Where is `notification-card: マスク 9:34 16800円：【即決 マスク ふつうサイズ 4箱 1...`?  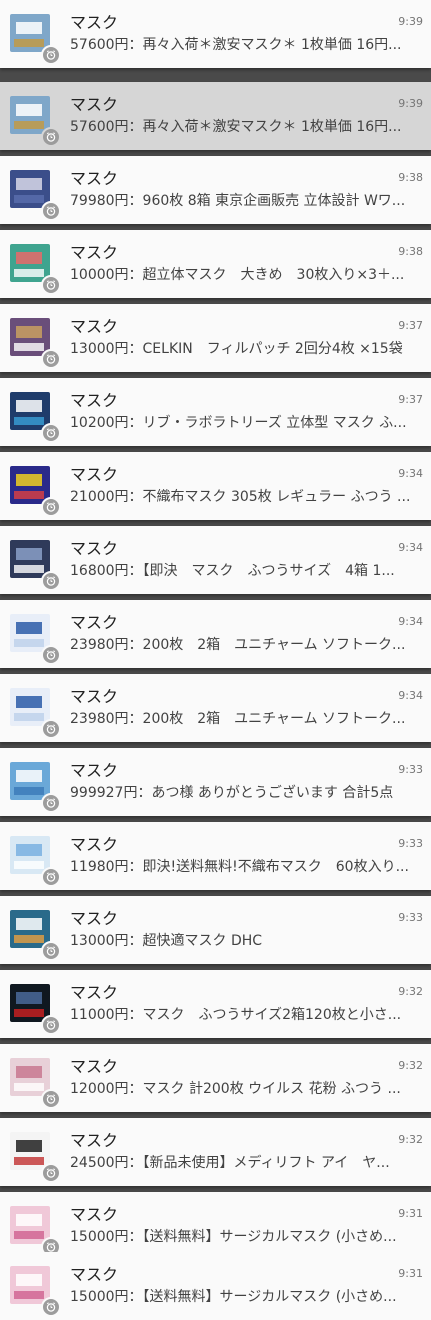
notification-card: マスク 9:34 16800円：【即決 マスク ふつうサイズ 4箱 1... is located at coordinates (215, 560).